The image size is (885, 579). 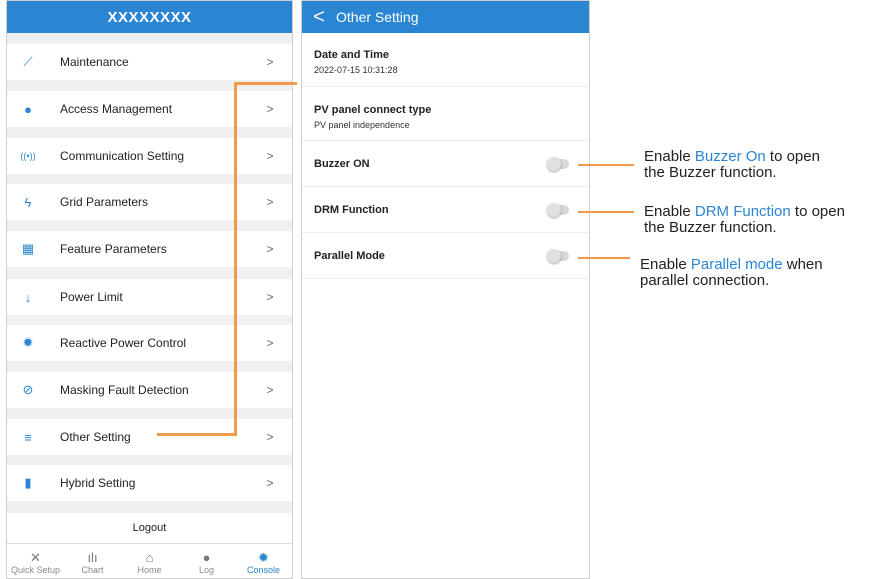 I want to click on tab-chart: ılı Chart, so click(x=92, y=561).